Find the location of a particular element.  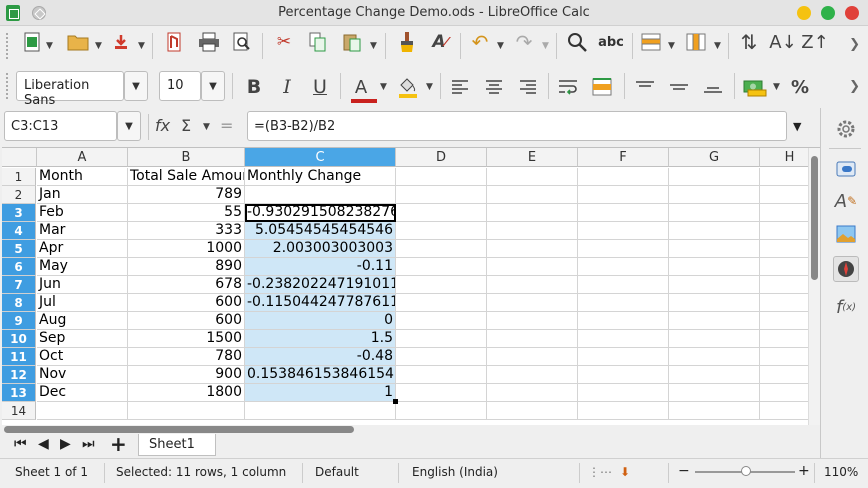

cell-a4: Mar is located at coordinates (82, 231).